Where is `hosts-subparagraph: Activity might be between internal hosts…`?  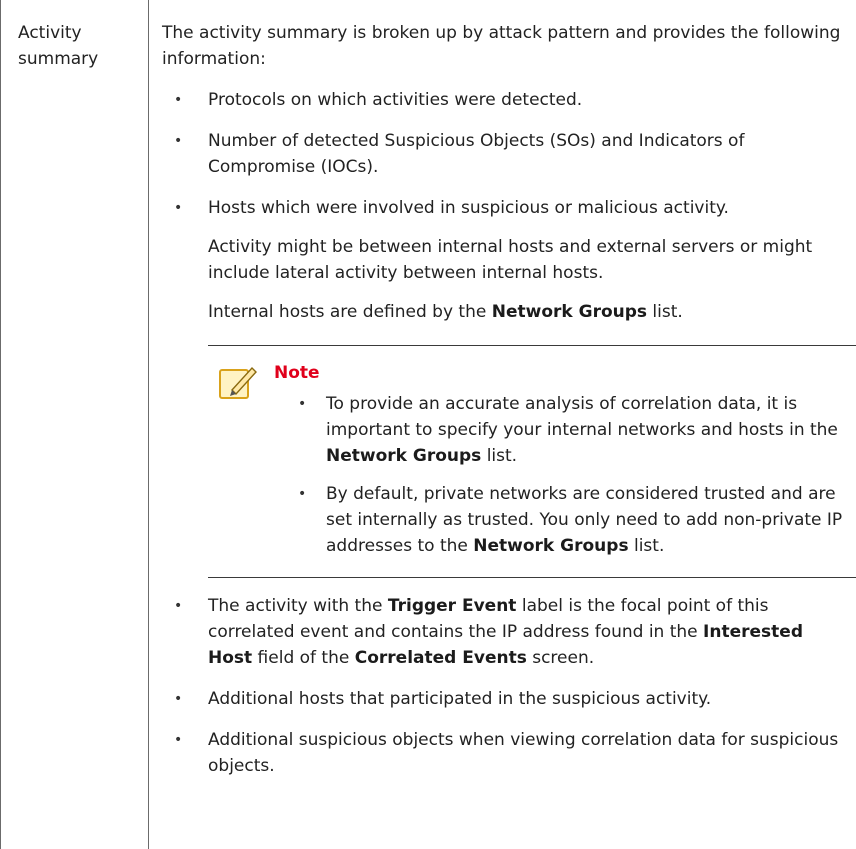
hosts-subparagraph: Activity might be between internal hosts… is located at coordinates (510, 260).